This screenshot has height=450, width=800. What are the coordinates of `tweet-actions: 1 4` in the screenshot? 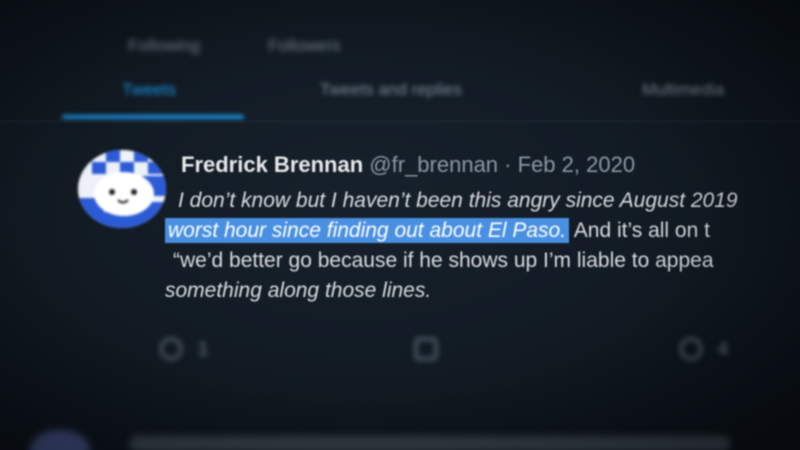 It's located at (475, 355).